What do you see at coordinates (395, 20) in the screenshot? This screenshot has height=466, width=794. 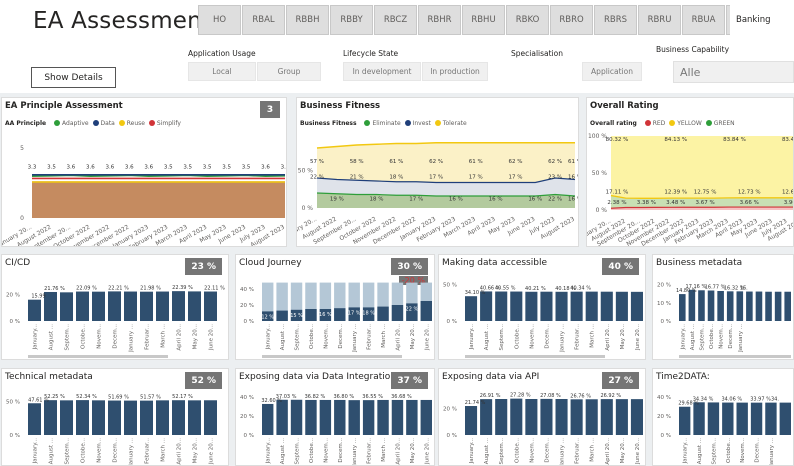 I see `tab-rbcz: RBCZ` at bounding box center [395, 20].